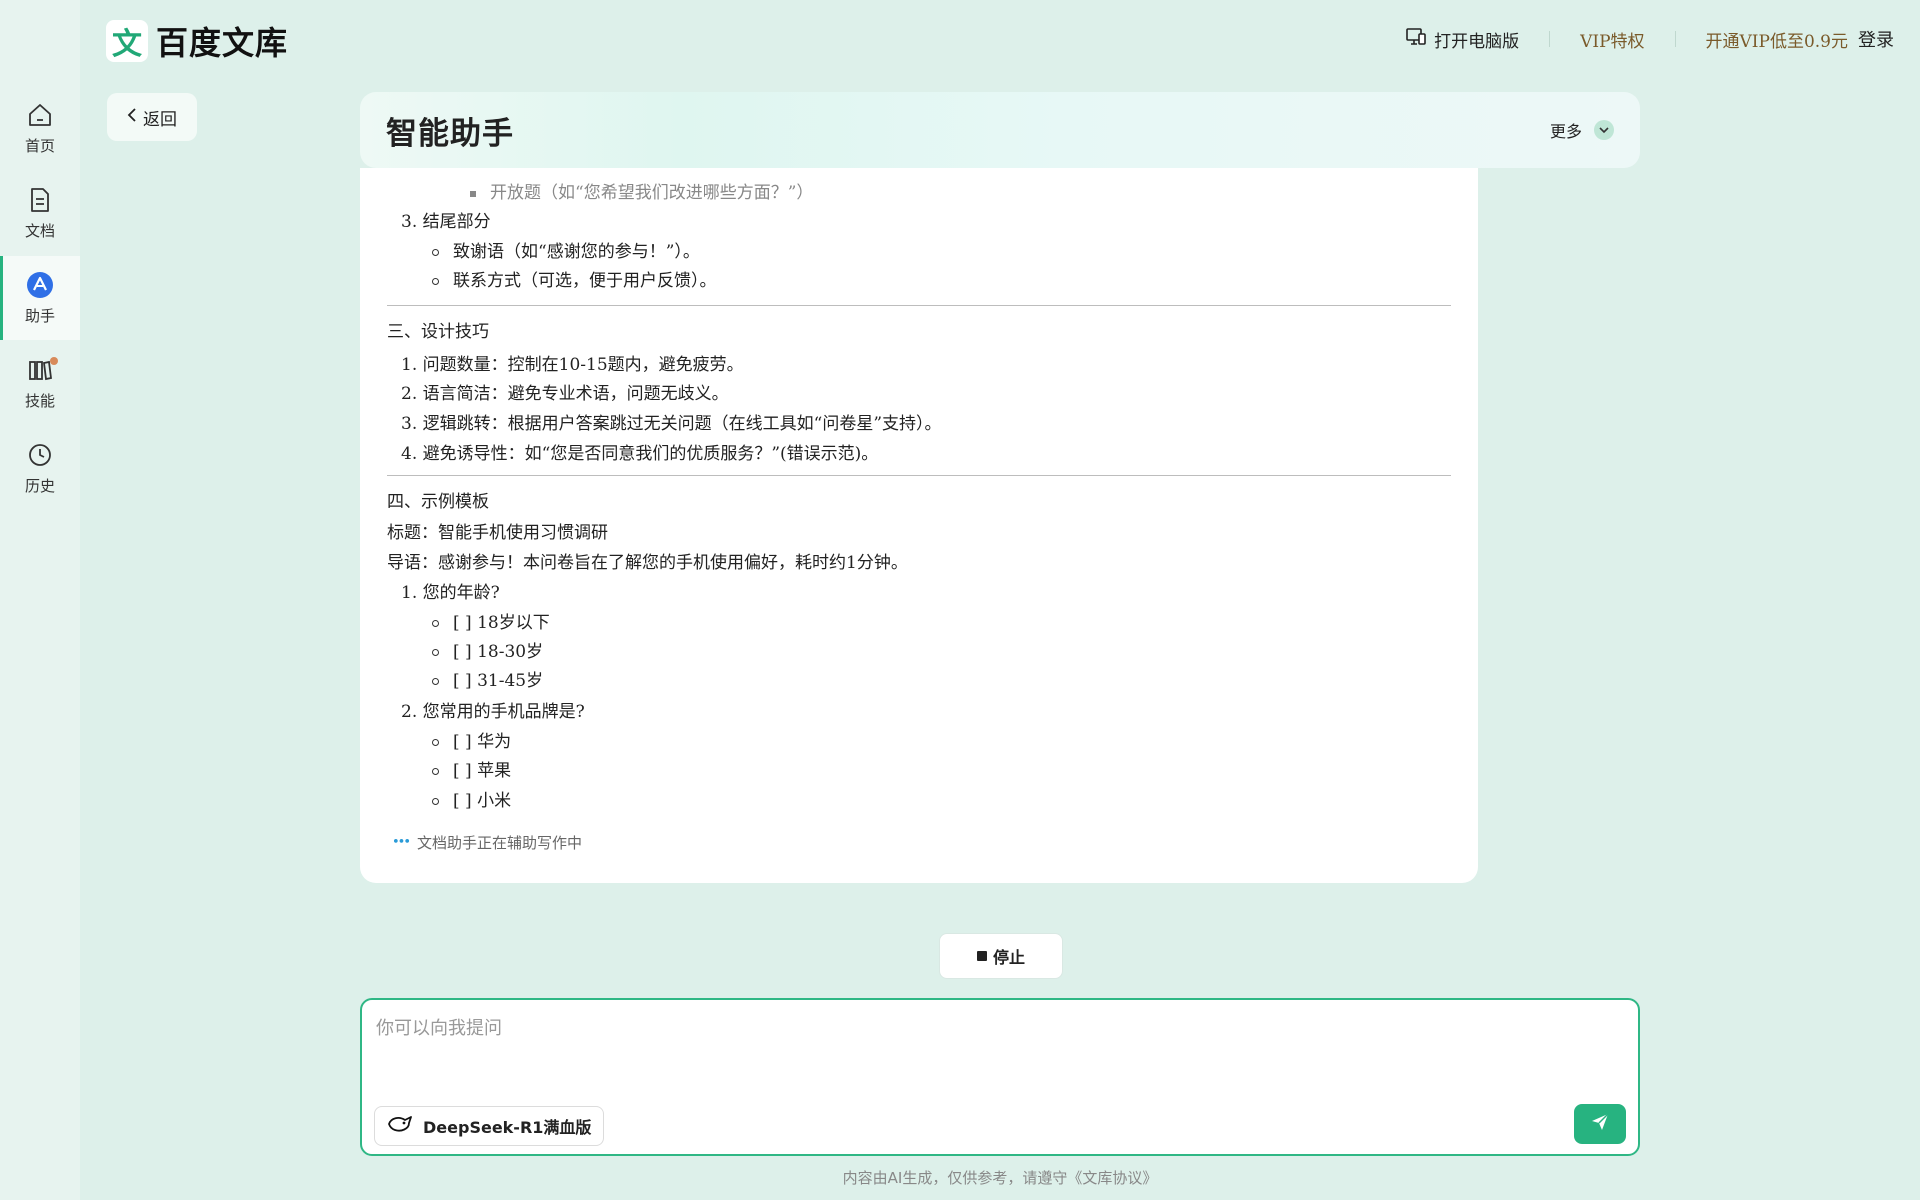 This screenshot has height=1200, width=1920. I want to click on back-button: 返回, so click(152, 117).